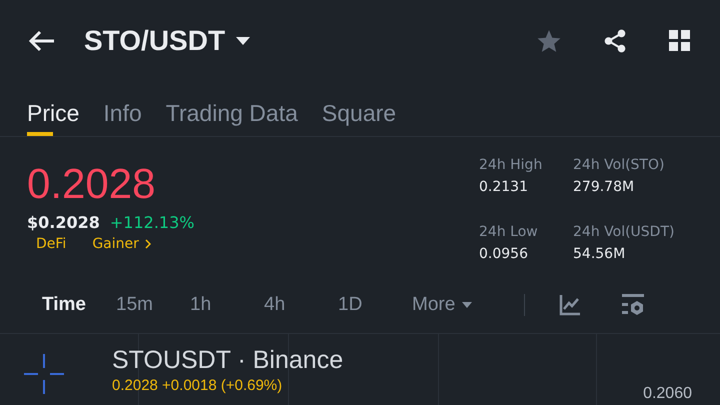 Image resolution: width=720 pixels, height=405 pixels. I want to click on interval-tab: 1h, so click(227, 305).